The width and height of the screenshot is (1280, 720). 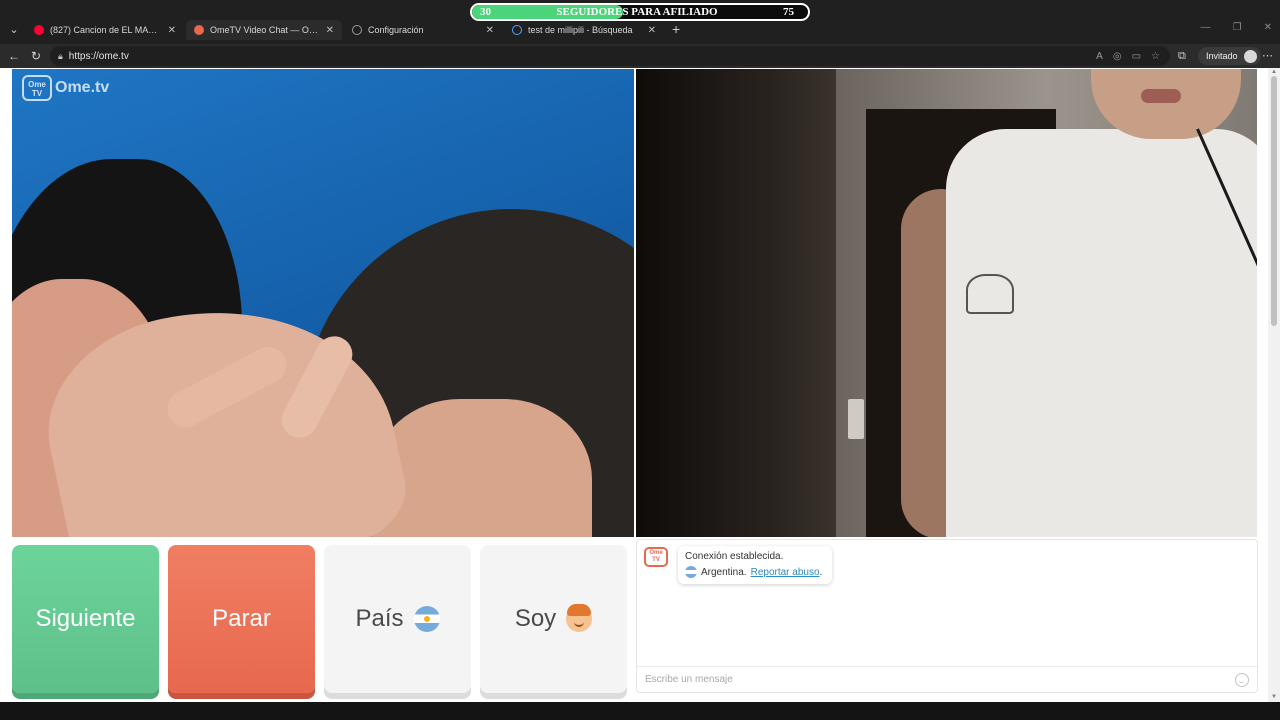 What do you see at coordinates (821, 572) in the screenshot?
I see `report-suffix: .` at bounding box center [821, 572].